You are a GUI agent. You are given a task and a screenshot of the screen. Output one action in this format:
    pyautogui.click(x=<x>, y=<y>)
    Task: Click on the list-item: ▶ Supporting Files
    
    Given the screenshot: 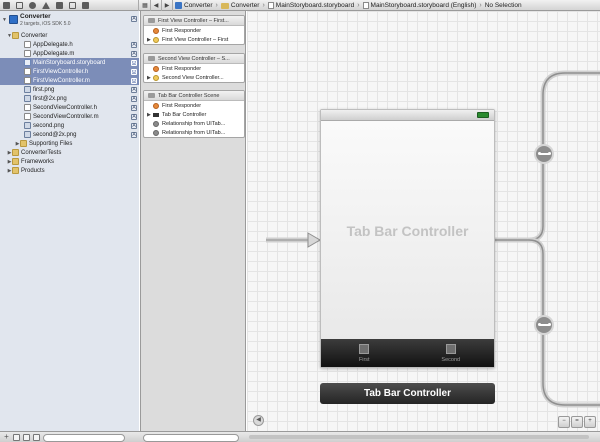 What is the action you would take?
    pyautogui.click(x=69, y=143)
    